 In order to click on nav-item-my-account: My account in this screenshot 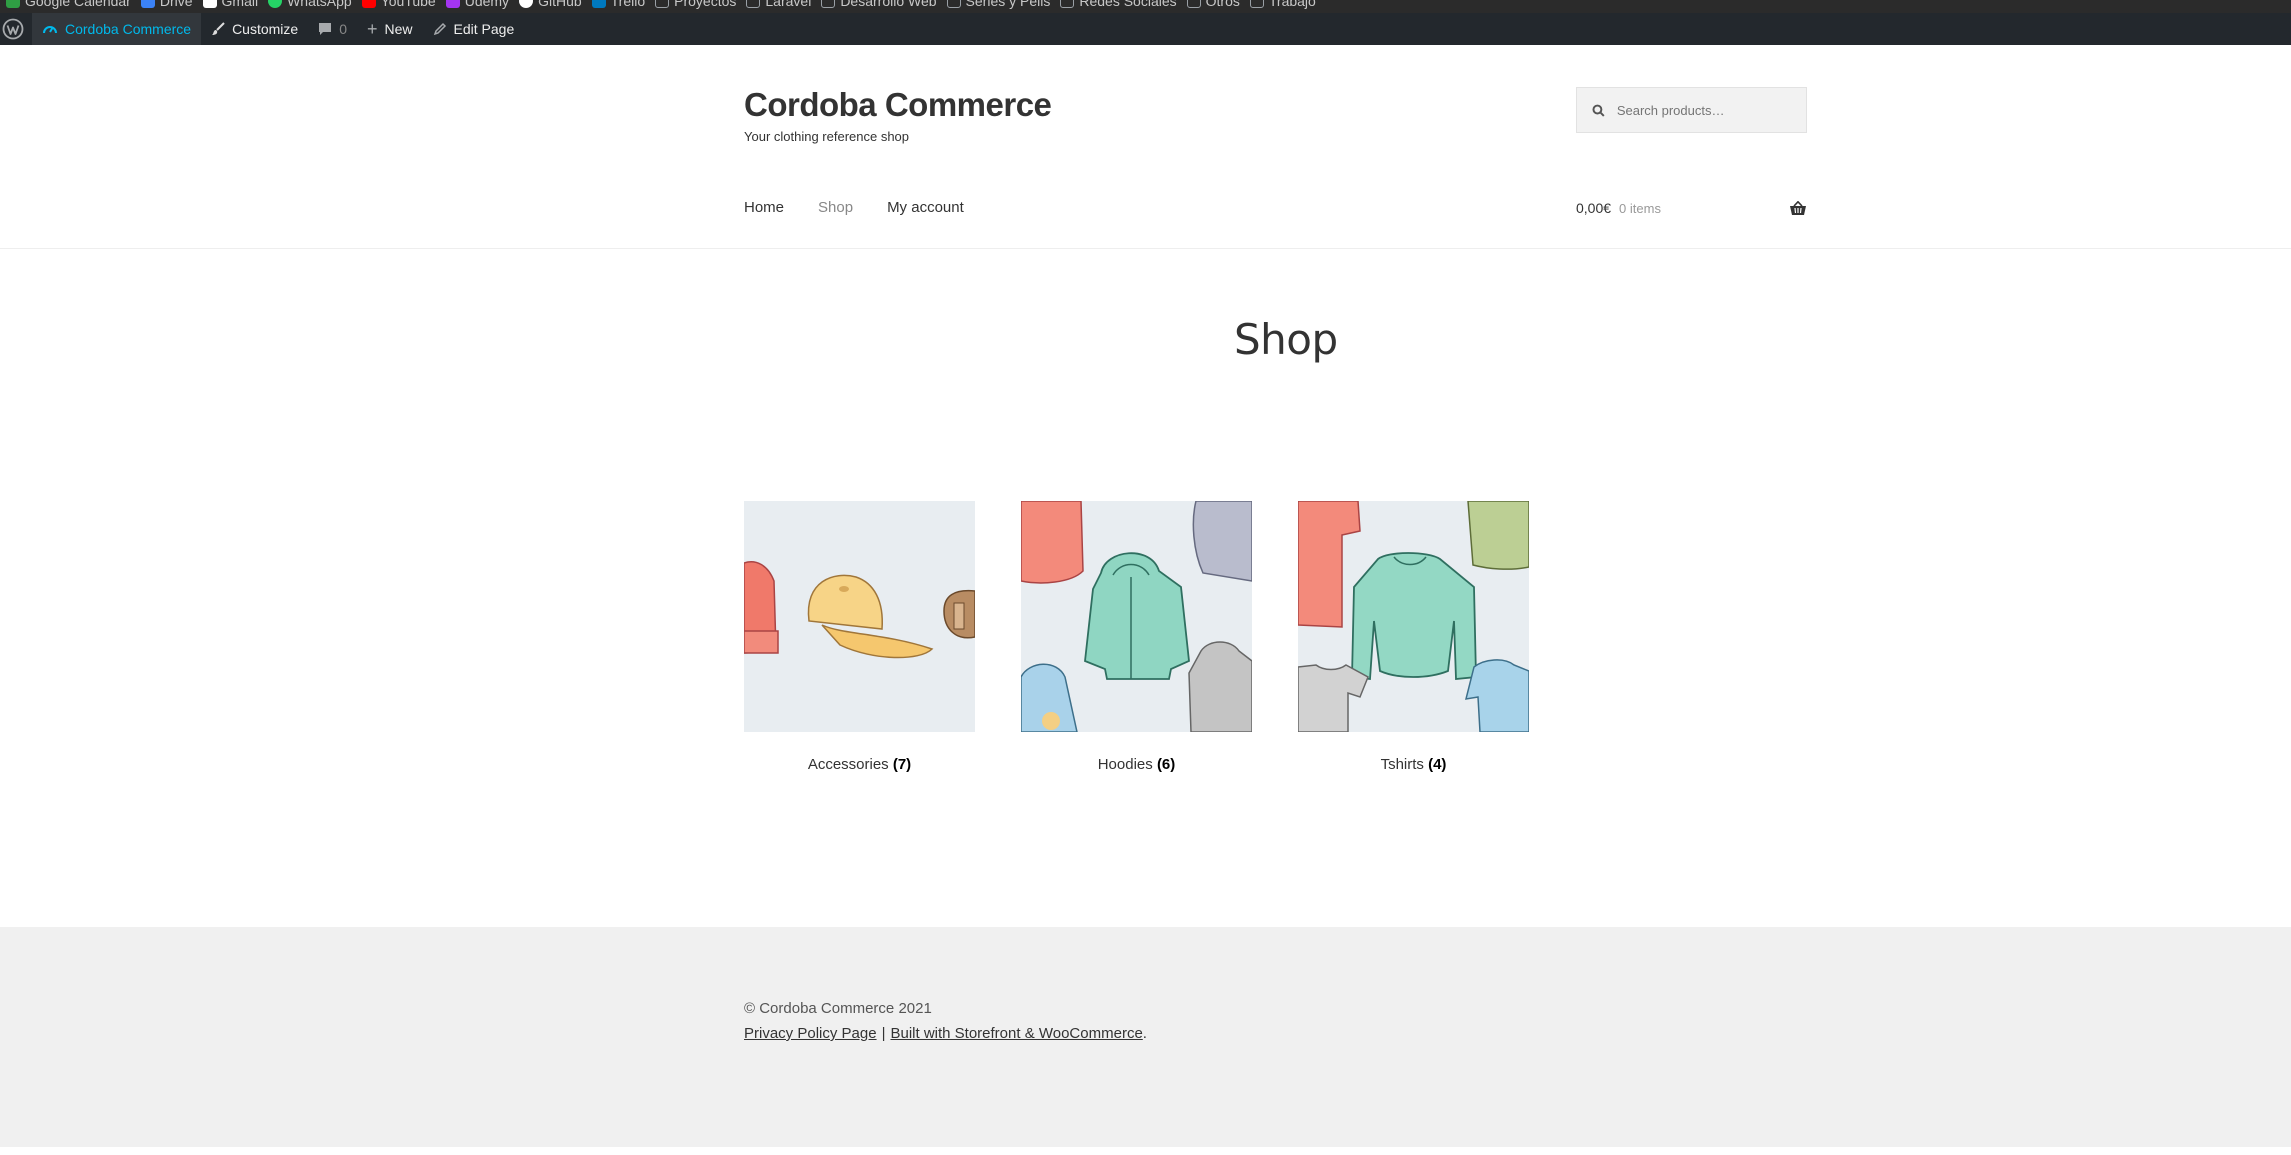, I will do `click(925, 207)`.